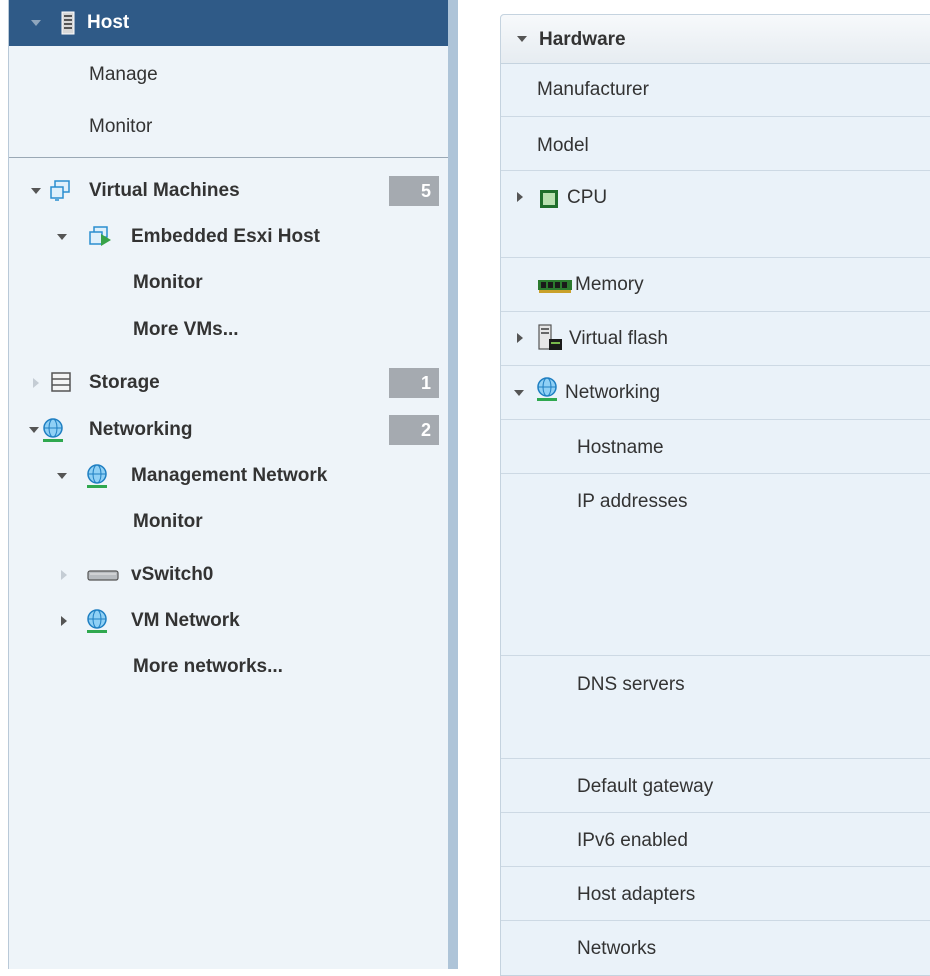 This screenshot has width=930, height=976. I want to click on nav-embedded-esxi-host-label: Embedded Esxi Host, so click(225, 236).